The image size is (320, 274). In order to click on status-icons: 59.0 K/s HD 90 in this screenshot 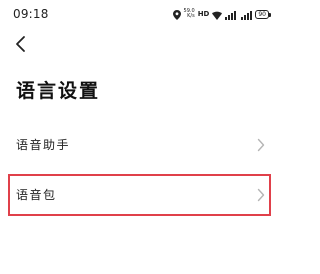, I will do `click(221, 14)`.